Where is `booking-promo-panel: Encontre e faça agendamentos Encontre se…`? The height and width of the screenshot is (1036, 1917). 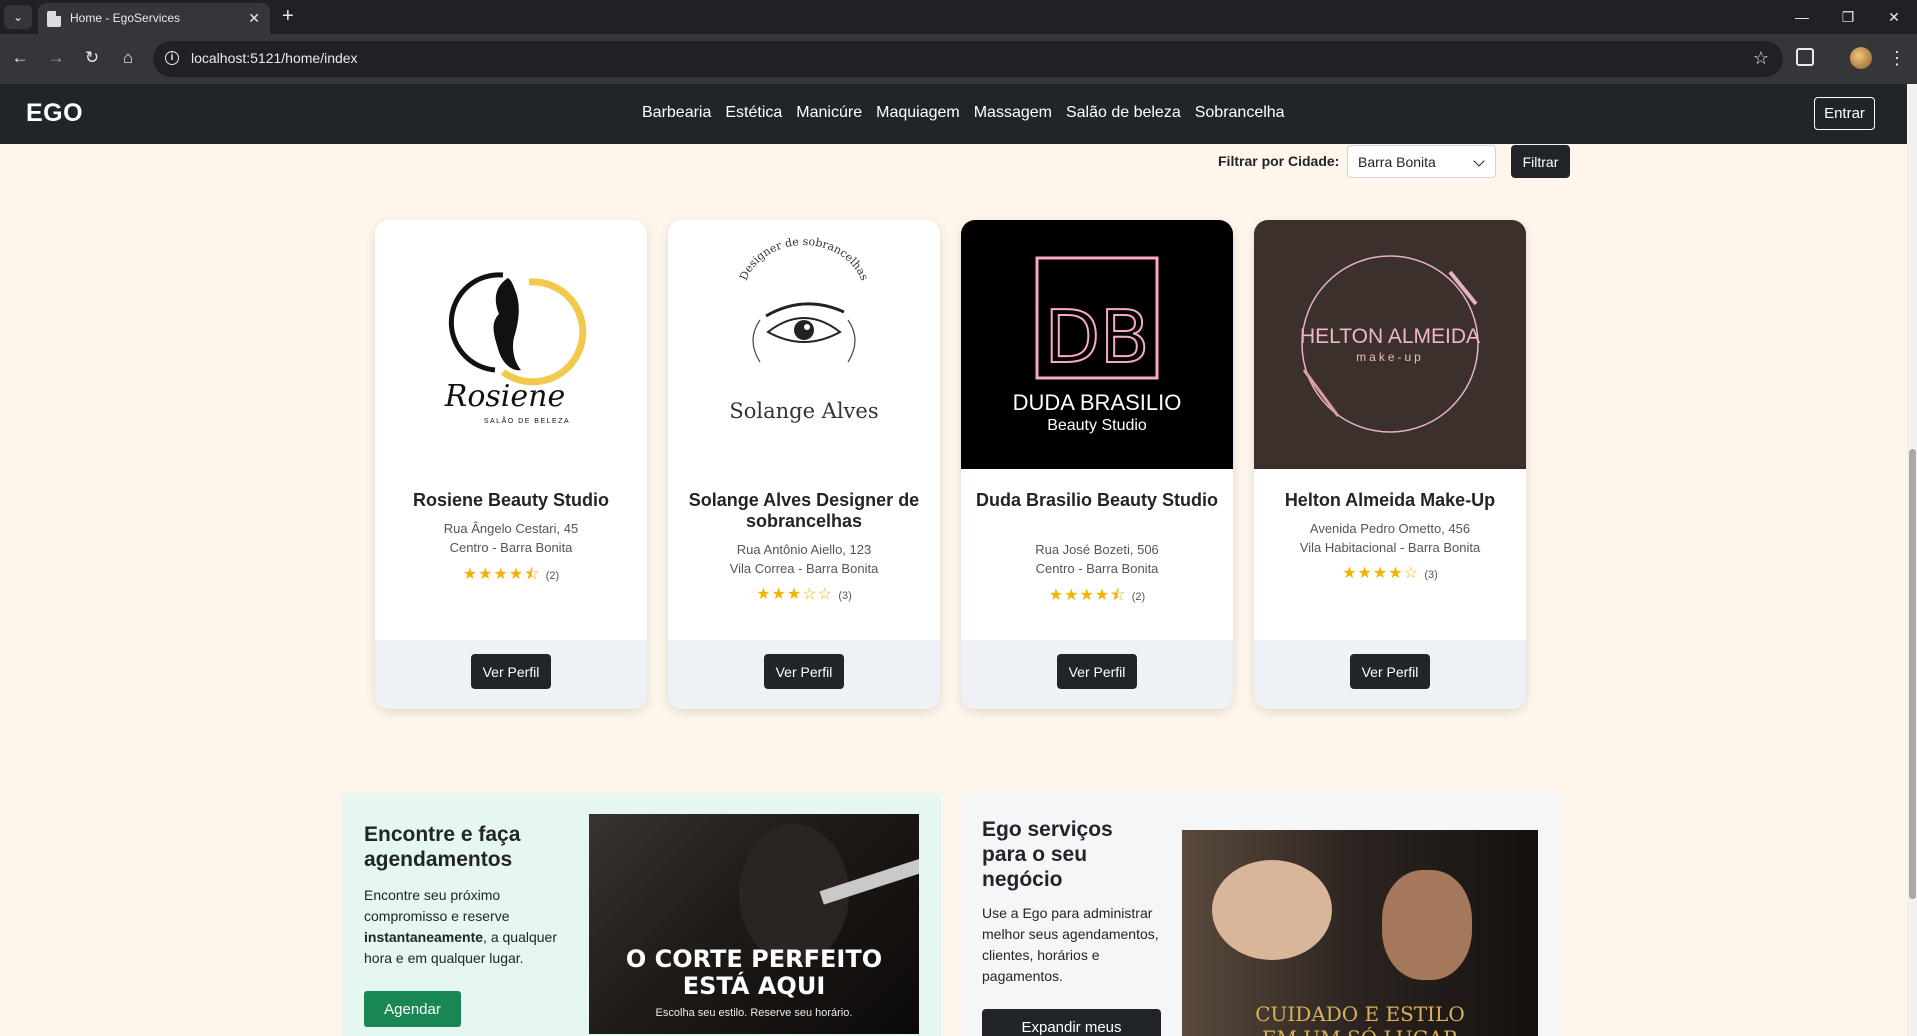
booking-promo-panel: Encontre e faça agendamentos Encontre se… is located at coordinates (641, 914).